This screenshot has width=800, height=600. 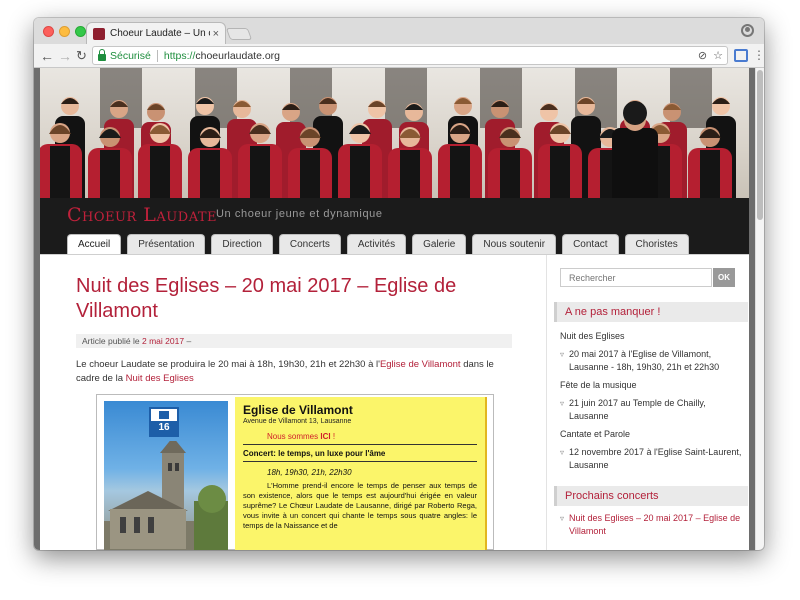 I want to click on profile-icon, so click(x=747, y=30).